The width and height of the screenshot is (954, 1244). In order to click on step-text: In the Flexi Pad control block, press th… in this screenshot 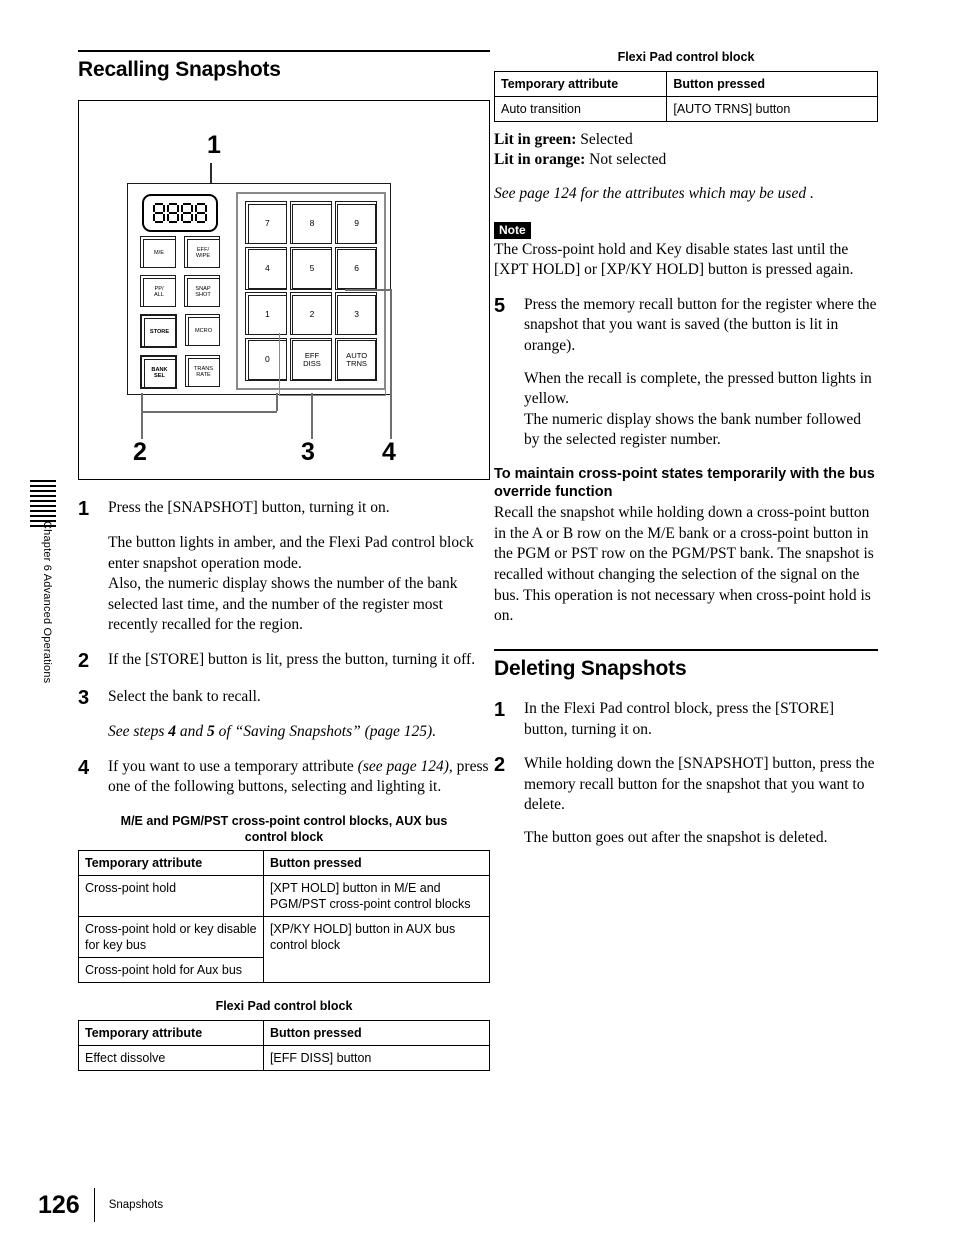, I will do `click(679, 718)`.